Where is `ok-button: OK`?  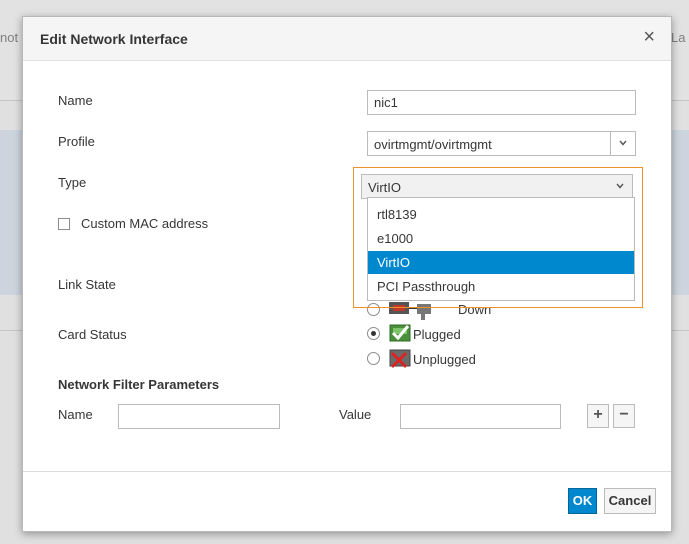 ok-button: OK is located at coordinates (582, 501).